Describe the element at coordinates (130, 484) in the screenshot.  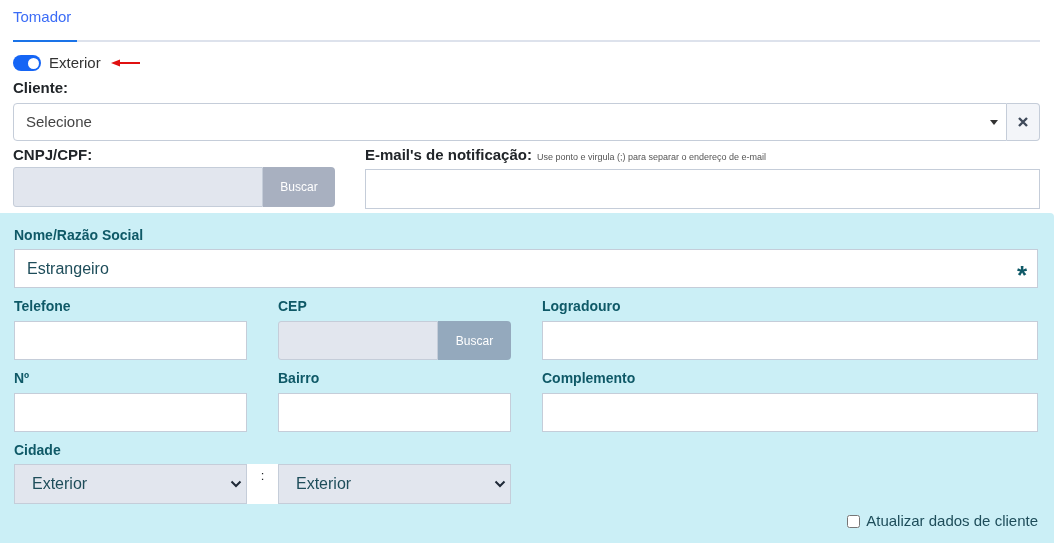
I see `state-select: Exterior` at that location.